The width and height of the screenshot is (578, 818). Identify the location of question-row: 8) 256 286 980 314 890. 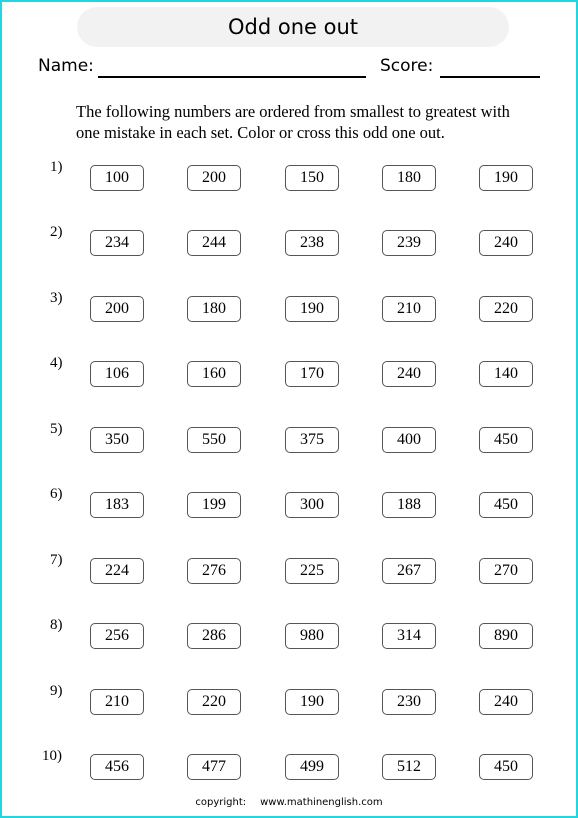
(289, 633).